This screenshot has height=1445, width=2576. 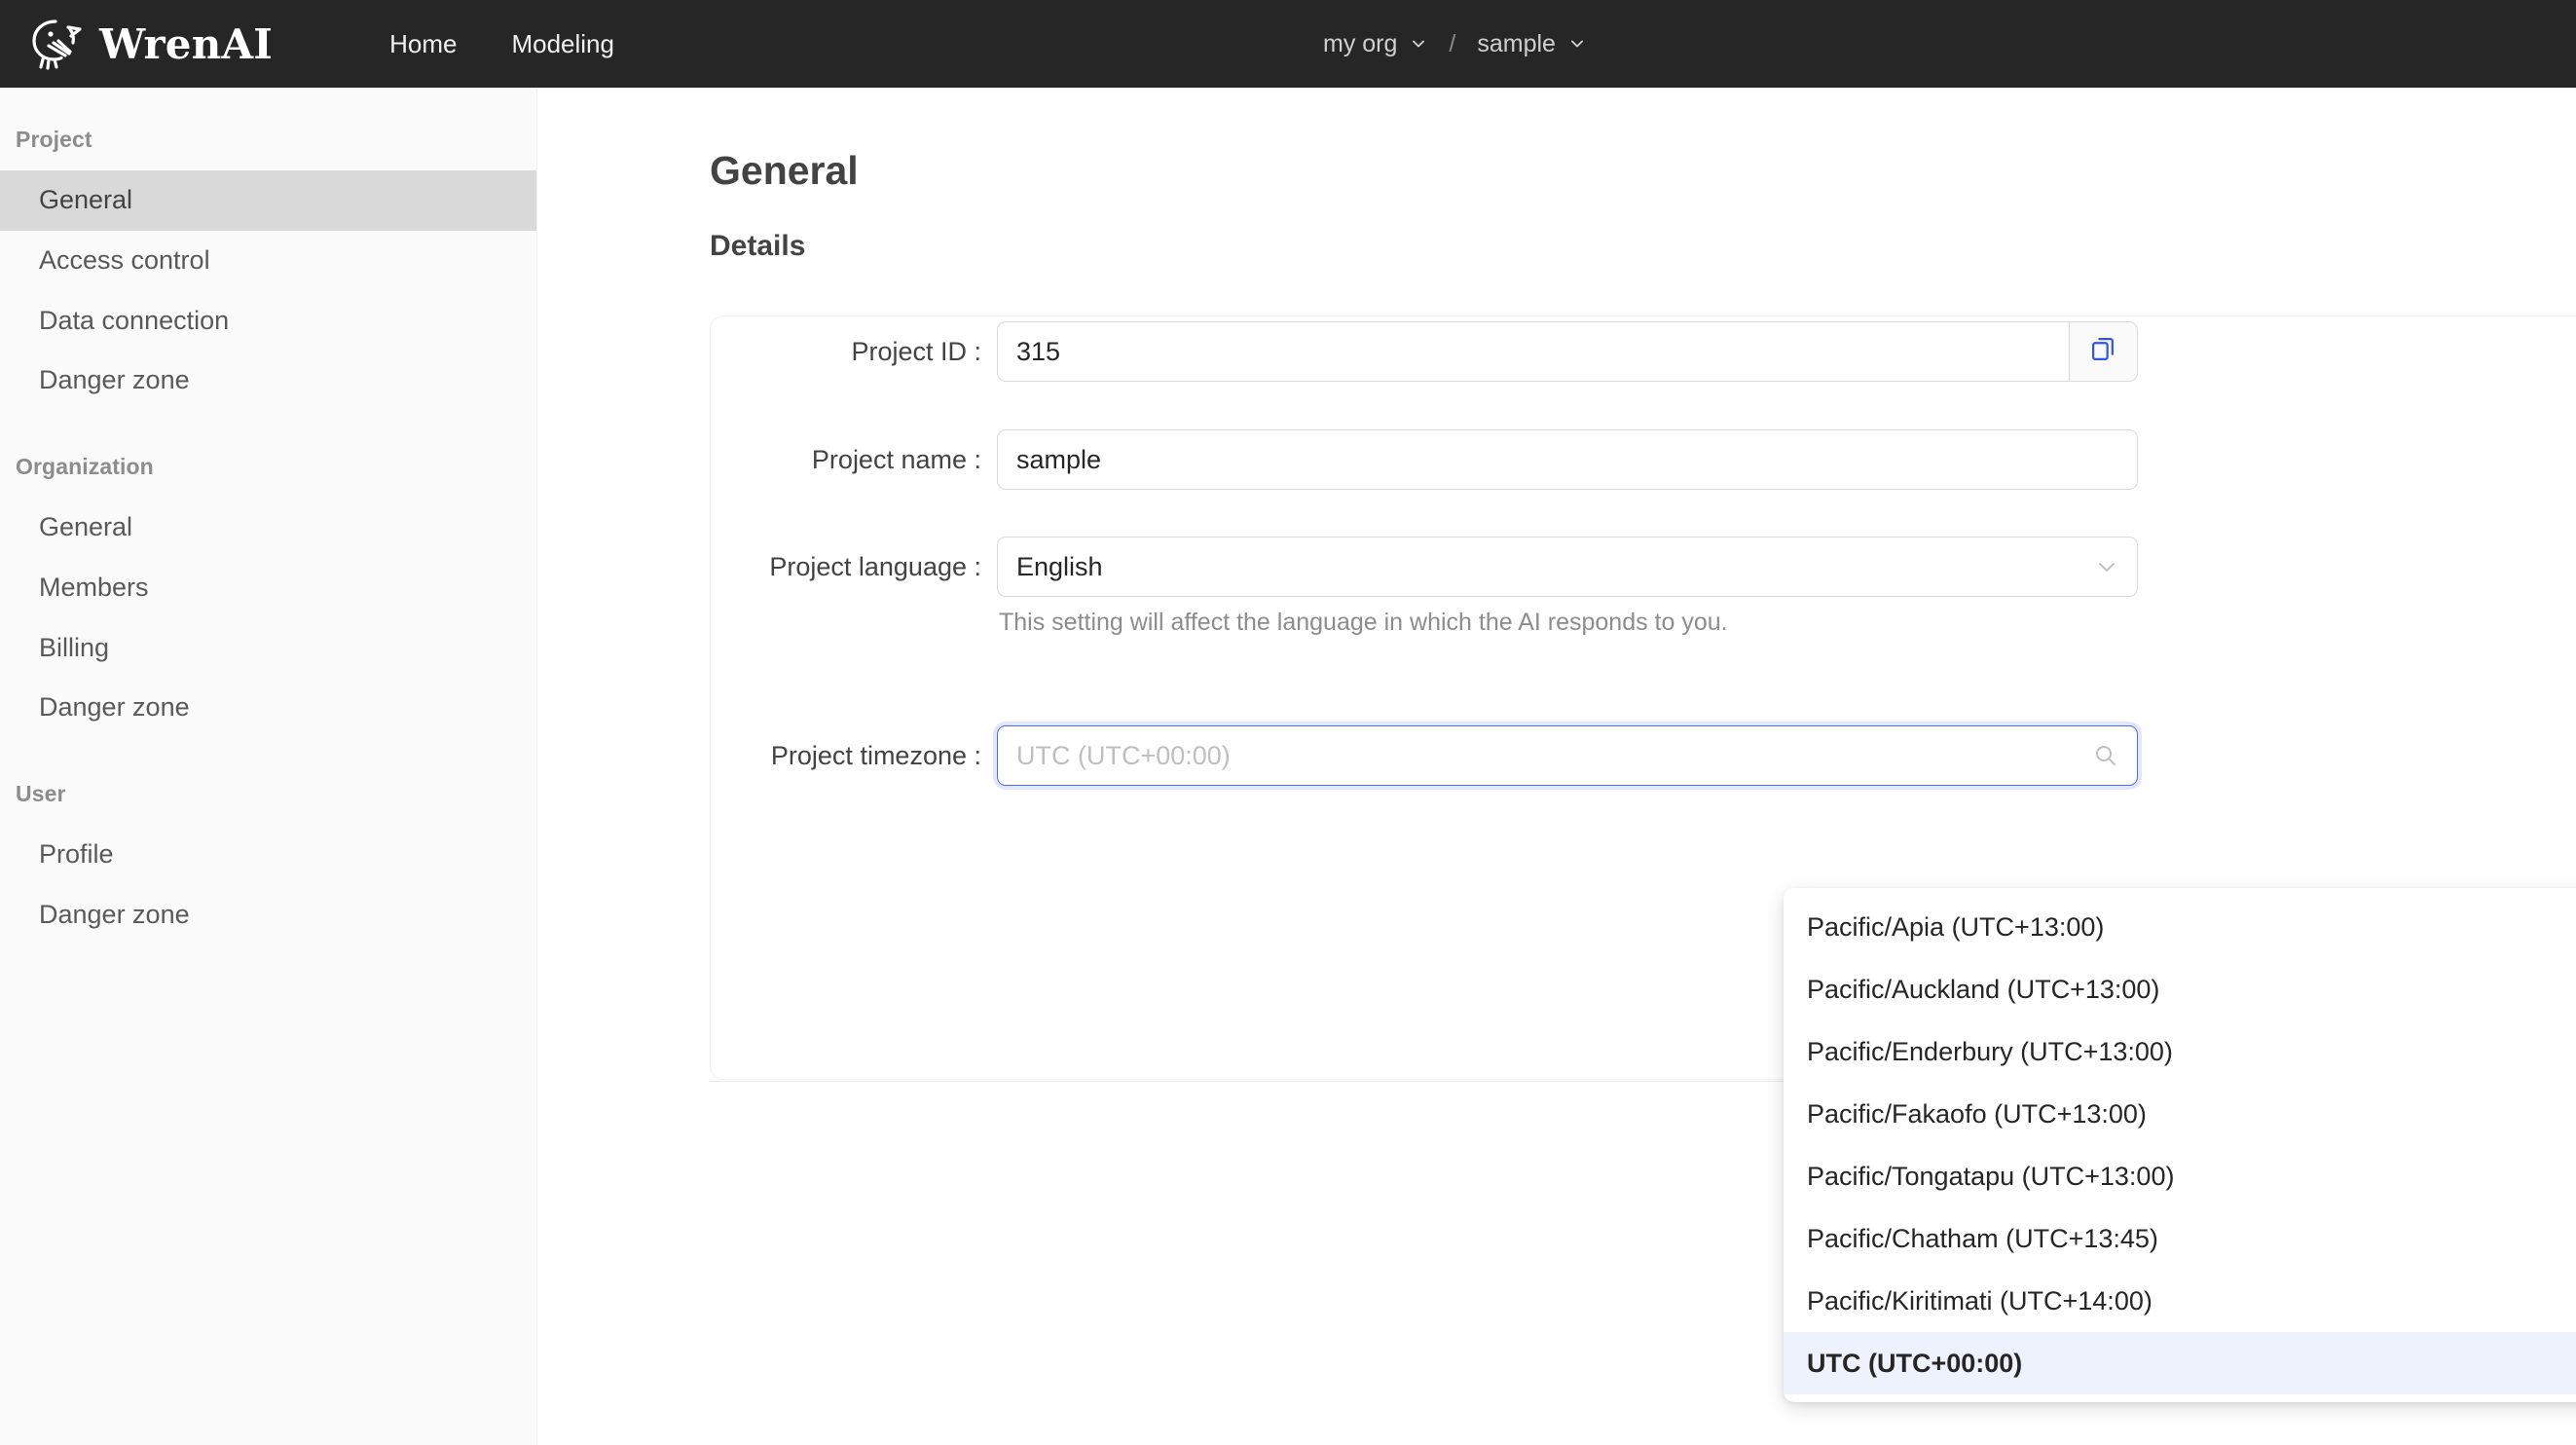 I want to click on brand: WrenAI, so click(x=149, y=44).